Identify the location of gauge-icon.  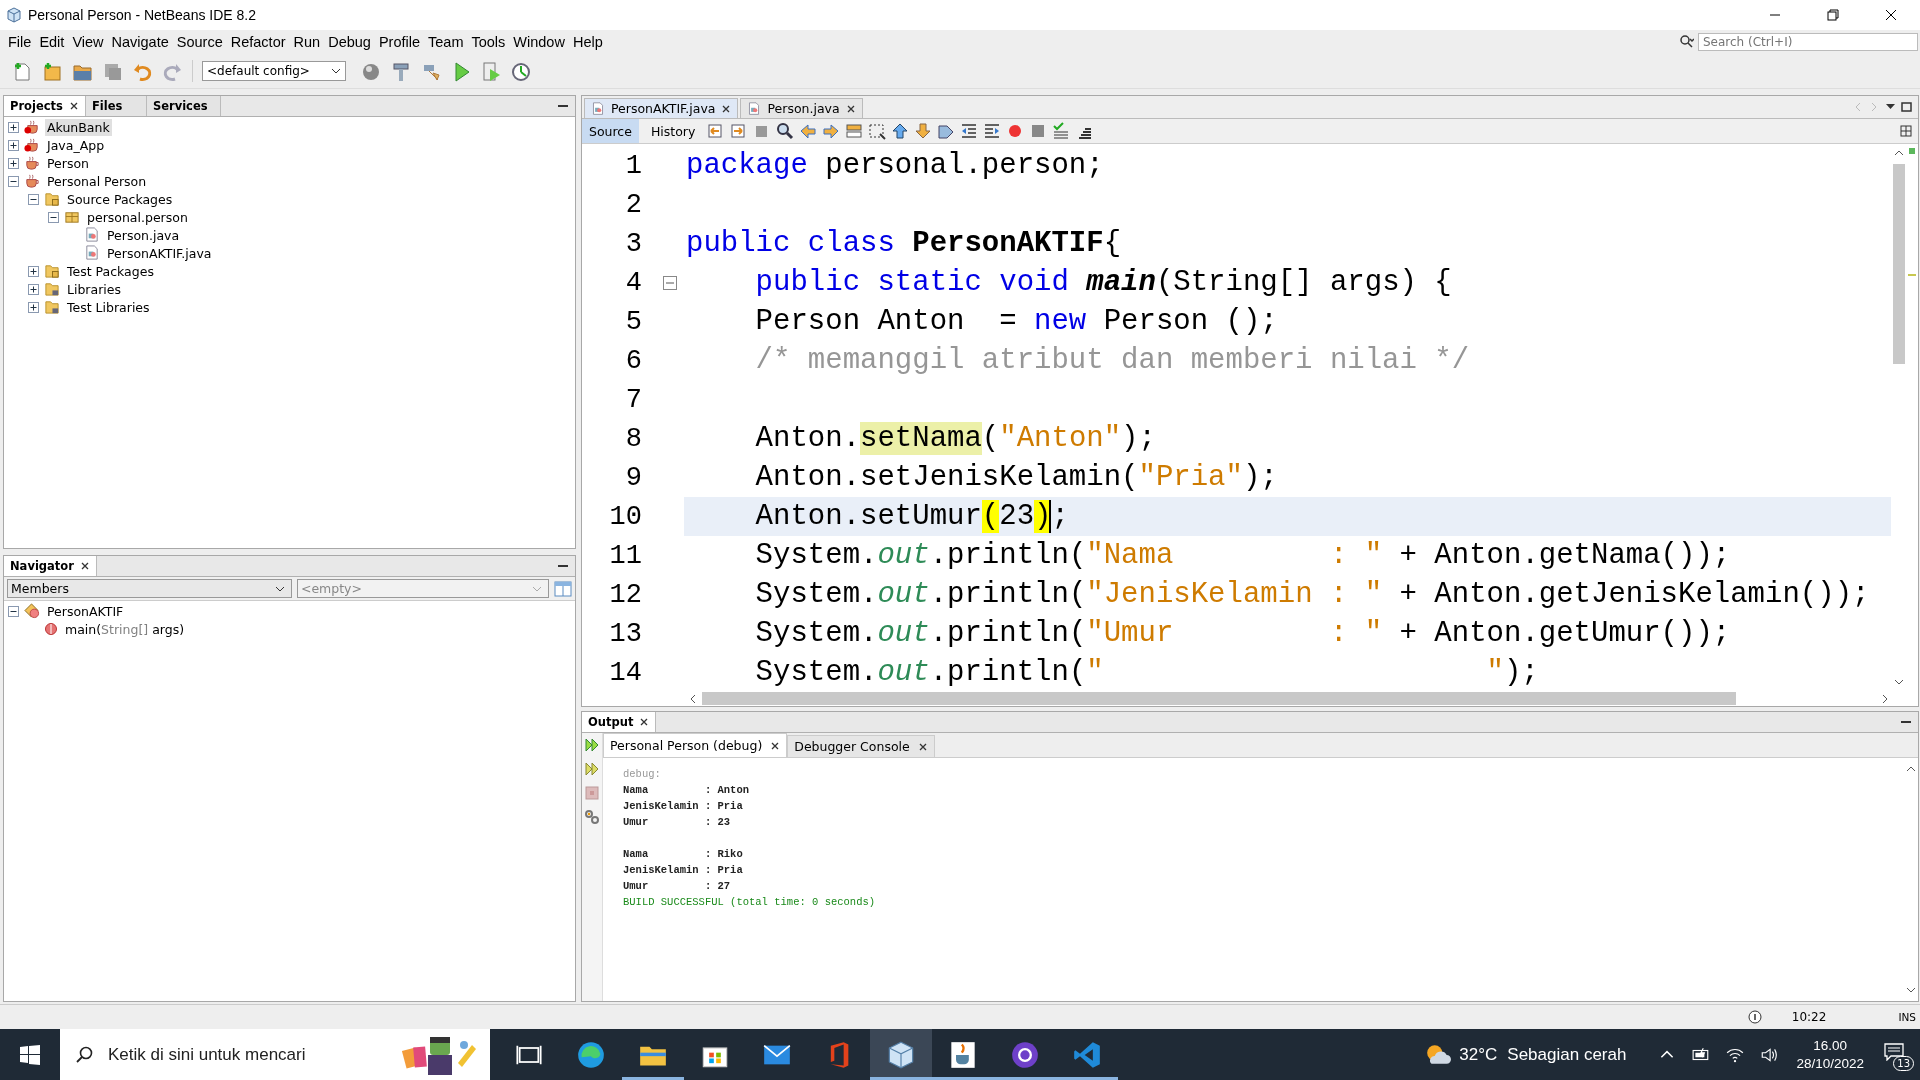
(521, 71).